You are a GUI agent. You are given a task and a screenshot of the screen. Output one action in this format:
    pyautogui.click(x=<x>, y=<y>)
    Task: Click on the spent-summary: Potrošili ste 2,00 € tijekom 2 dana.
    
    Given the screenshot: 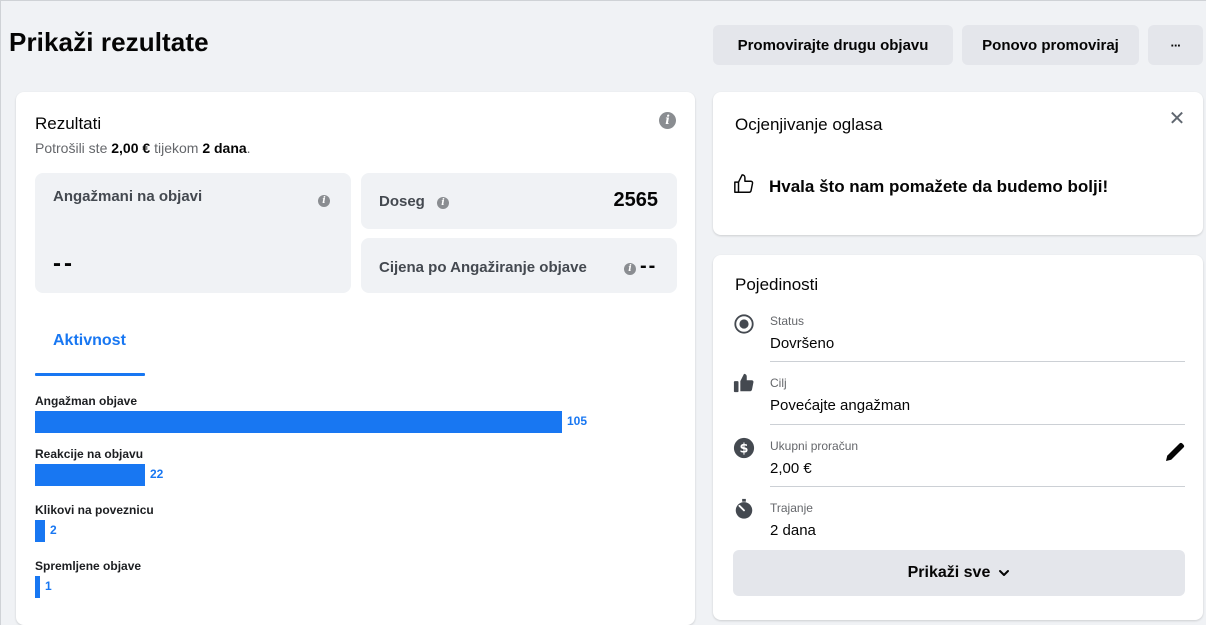 What is the action you would take?
    pyautogui.click(x=143, y=148)
    